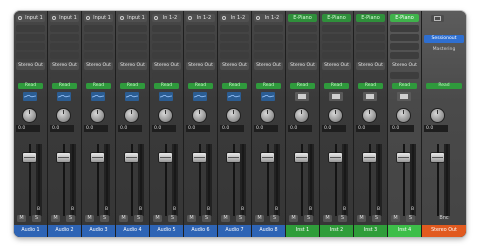  What do you see at coordinates (200, 231) in the screenshot?
I see `track-name: Audio 6` at bounding box center [200, 231].